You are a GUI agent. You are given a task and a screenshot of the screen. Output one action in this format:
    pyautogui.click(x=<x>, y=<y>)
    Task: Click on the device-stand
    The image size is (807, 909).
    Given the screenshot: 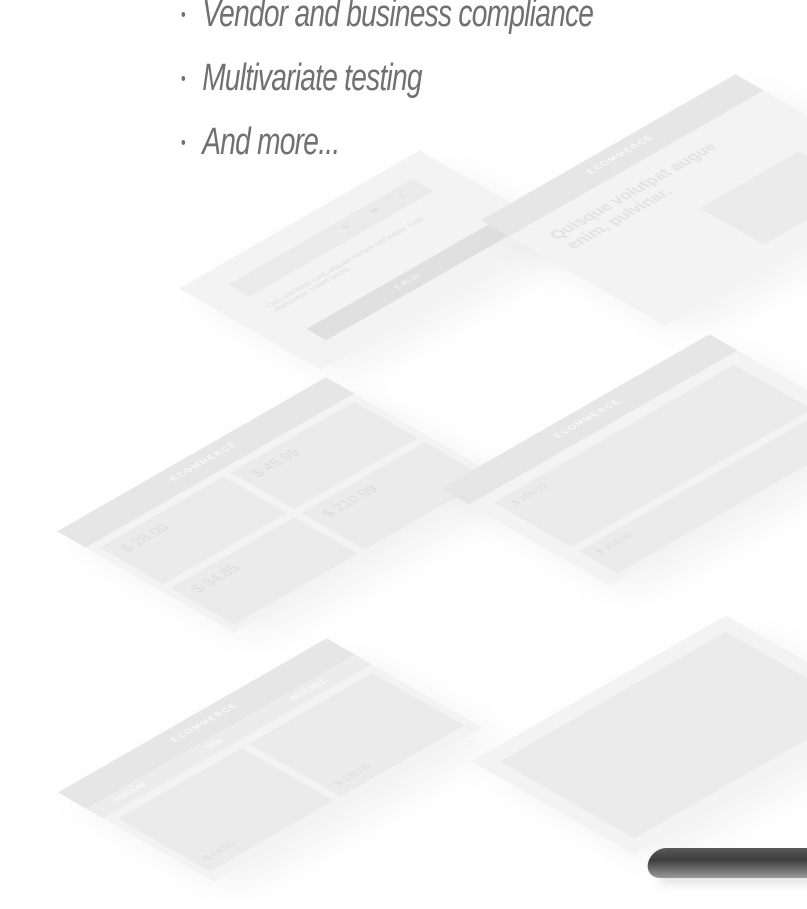 What is the action you would take?
    pyautogui.click(x=725, y=863)
    